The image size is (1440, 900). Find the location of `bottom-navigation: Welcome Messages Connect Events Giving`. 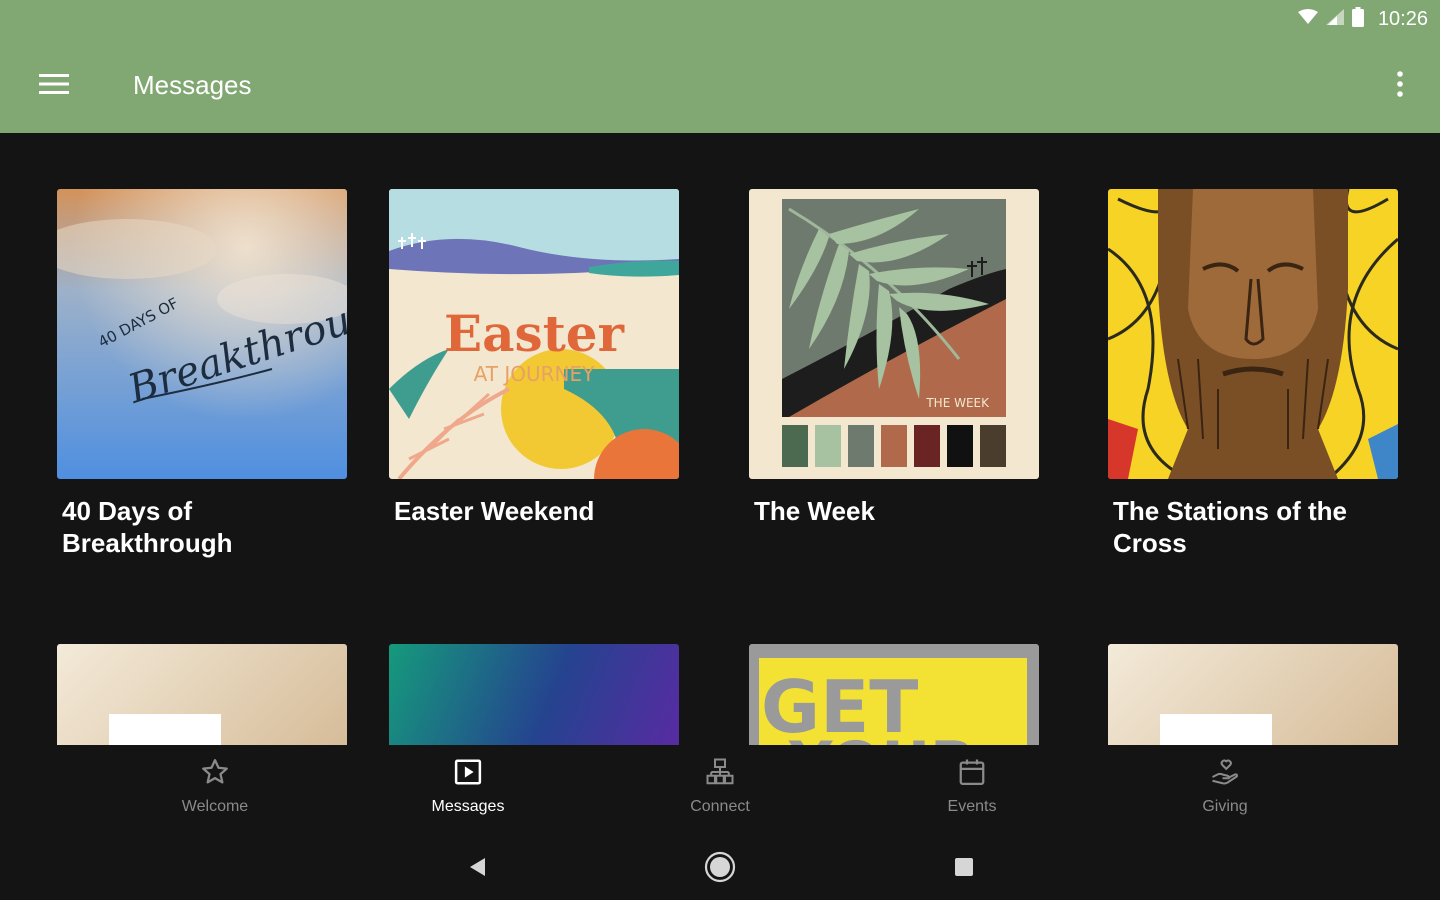

bottom-navigation: Welcome Messages Connect Events Giving is located at coordinates (720, 790).